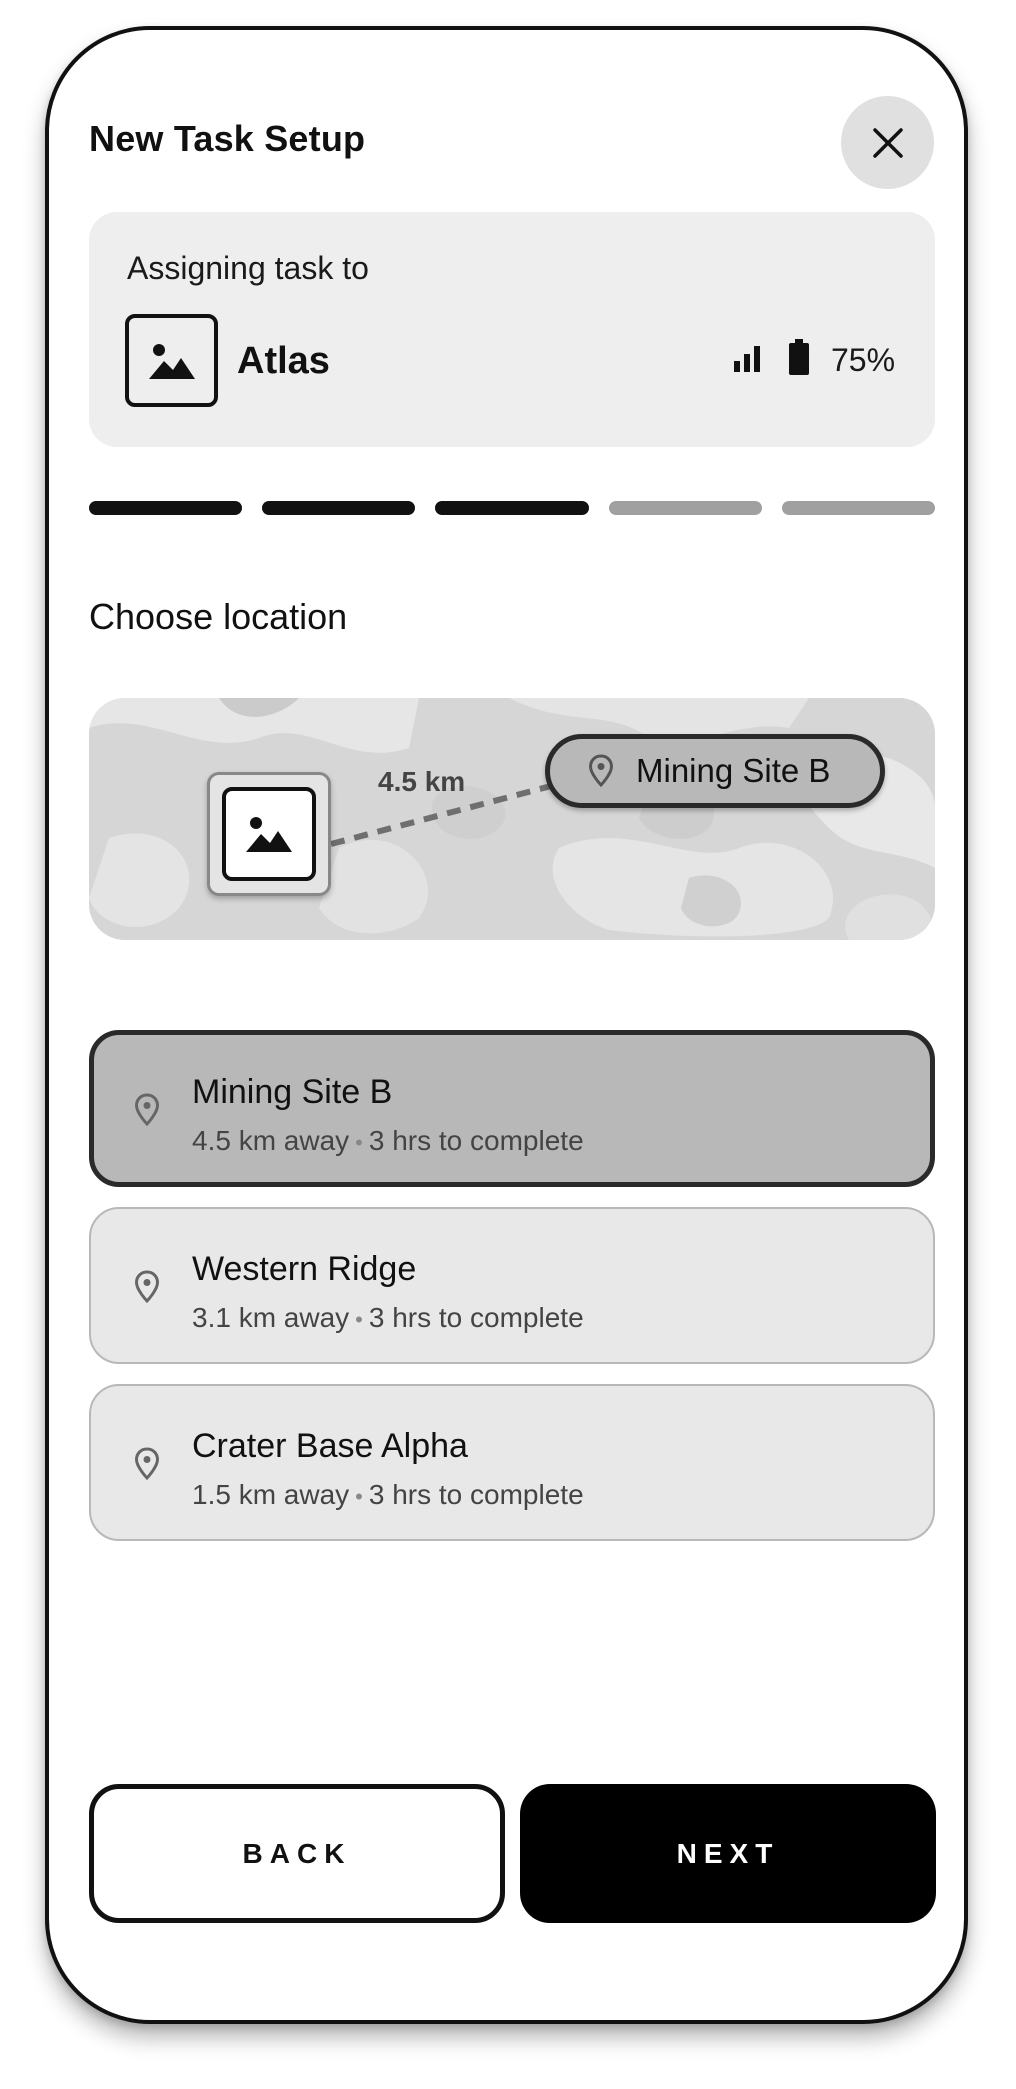  I want to click on location-name: Crater Base Alpha, so click(330, 1446).